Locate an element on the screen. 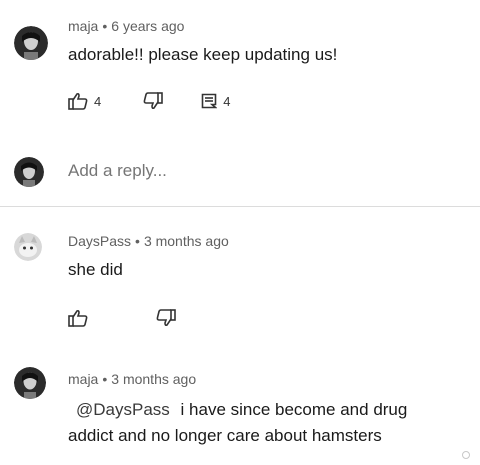 The image size is (480, 465). comment-time: 6 years ago is located at coordinates (147, 26).